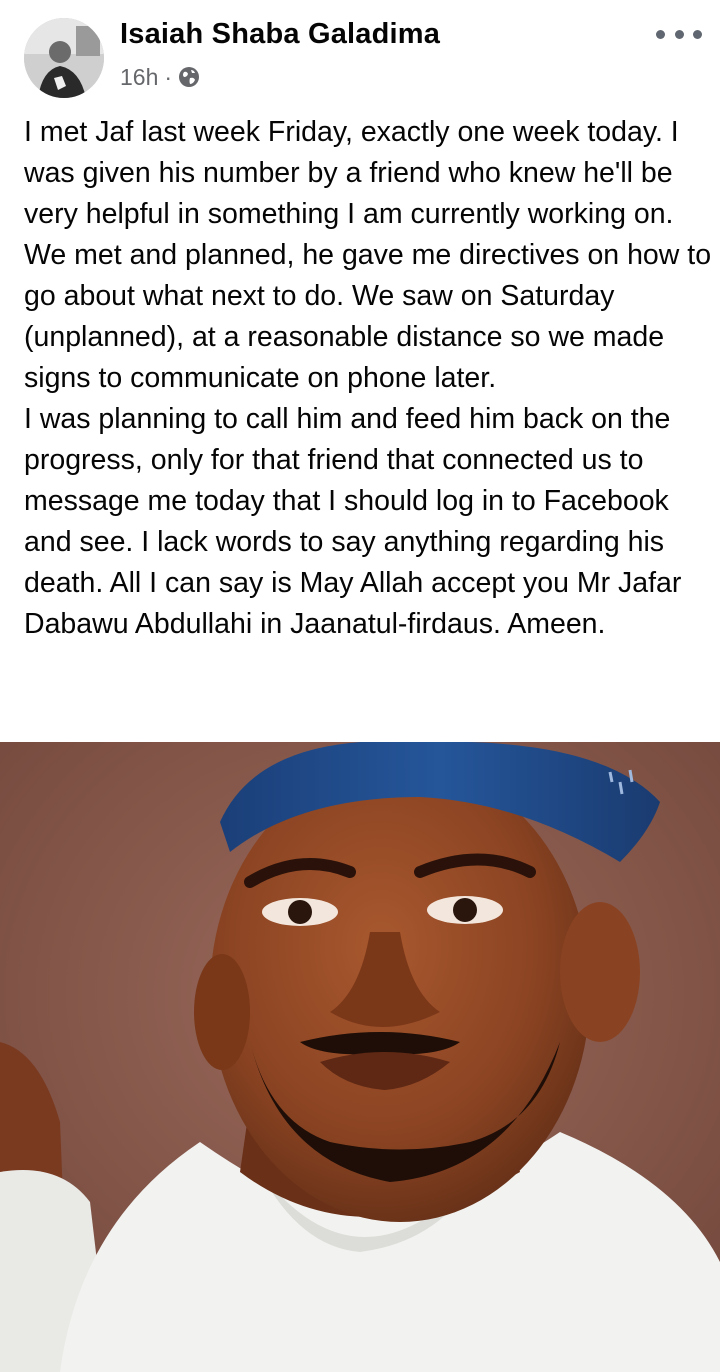 The width and height of the screenshot is (720, 1372). I want to click on more-options-button, so click(679, 34).